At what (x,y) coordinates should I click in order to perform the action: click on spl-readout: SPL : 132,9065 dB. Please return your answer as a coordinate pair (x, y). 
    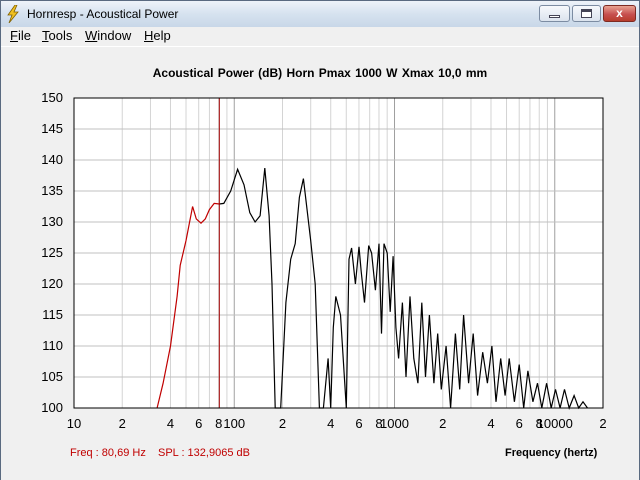
    Looking at the image, I should click on (204, 453).